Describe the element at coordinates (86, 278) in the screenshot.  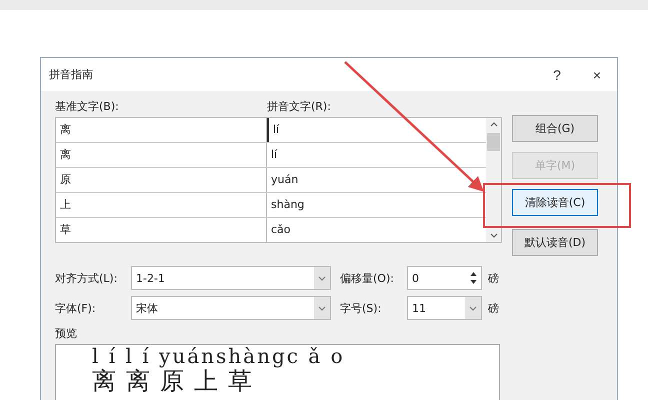
I see `option-label: 对齐方式(L):` at that location.